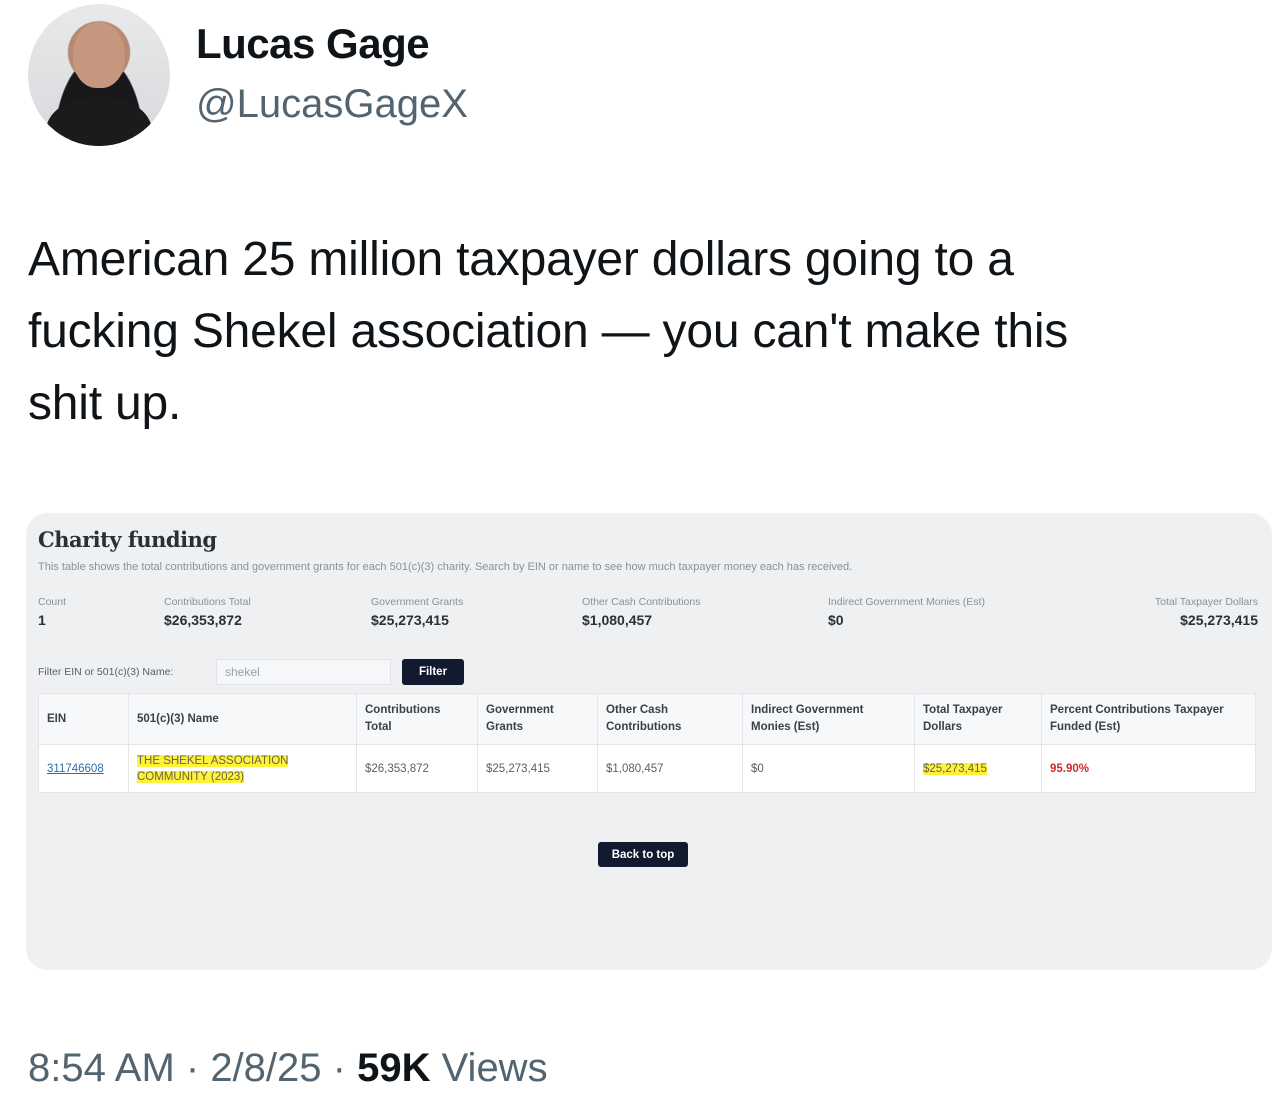  Describe the element at coordinates (836, 620) in the screenshot. I see `stat-value: $0` at that location.